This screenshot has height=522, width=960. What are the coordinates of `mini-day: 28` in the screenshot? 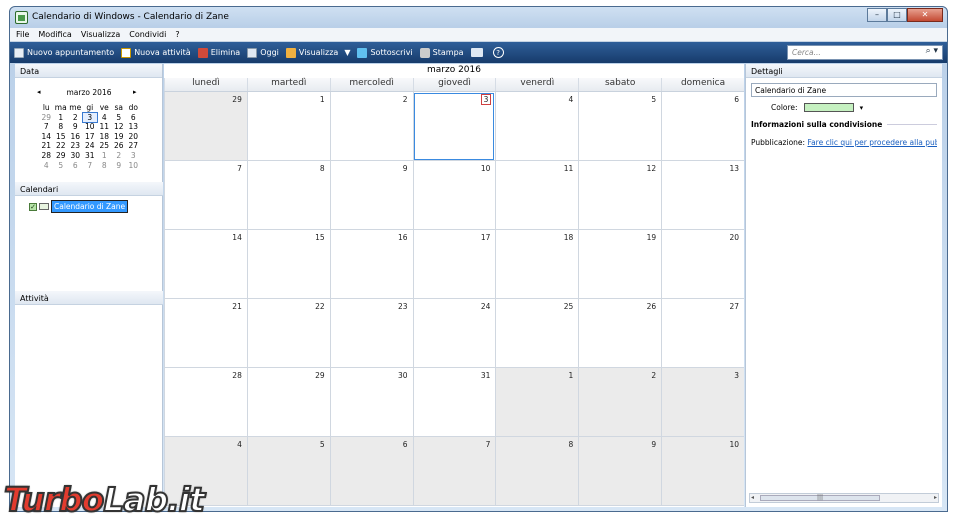 It's located at (46, 156).